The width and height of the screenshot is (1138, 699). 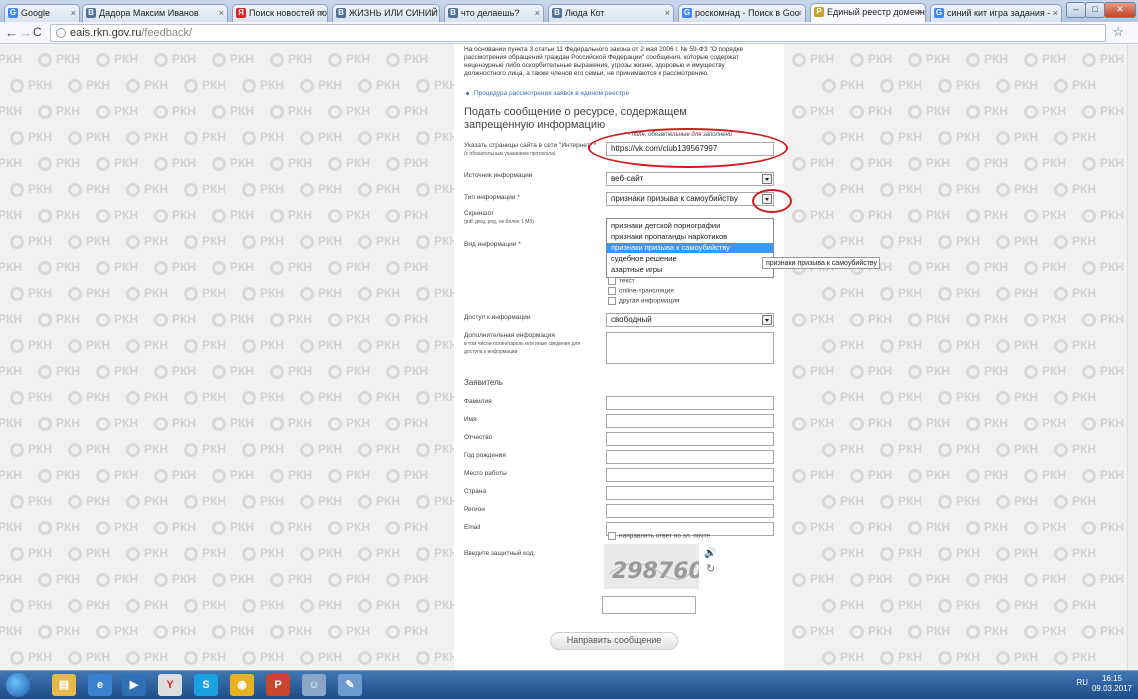 I want to click on email-reply-checkbox: направлять ответ по эл. почте, so click(x=659, y=536).